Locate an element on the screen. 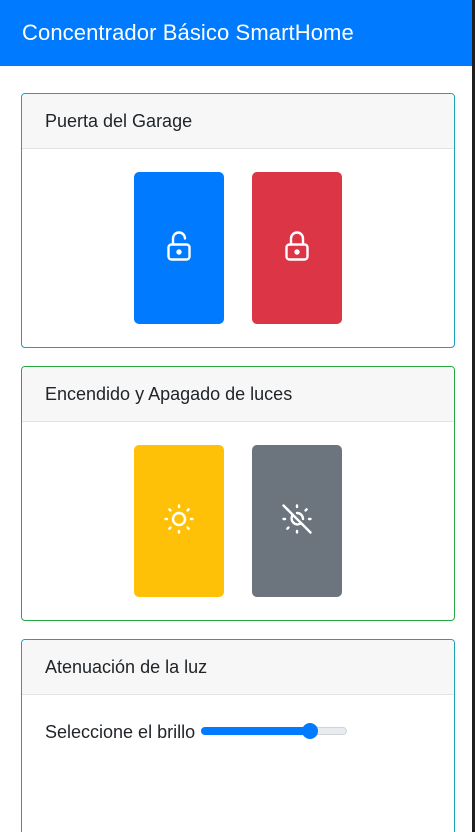 This screenshot has width=475, height=832. lights-on-button is located at coordinates (179, 521).